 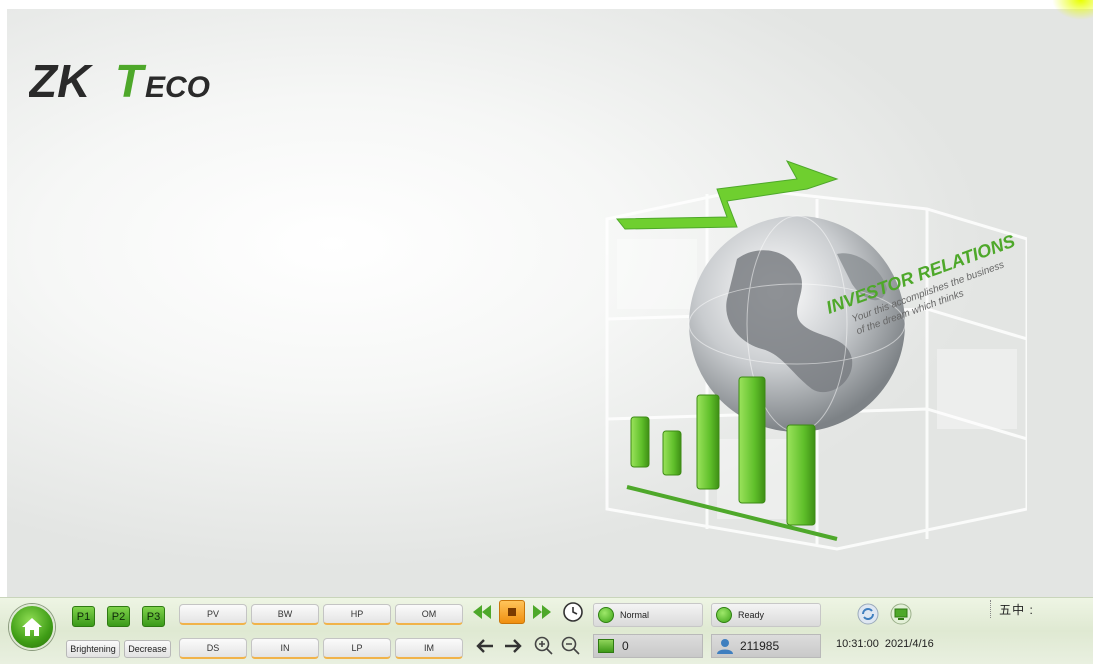 I want to click on rewind-icon, so click(x=482, y=612).